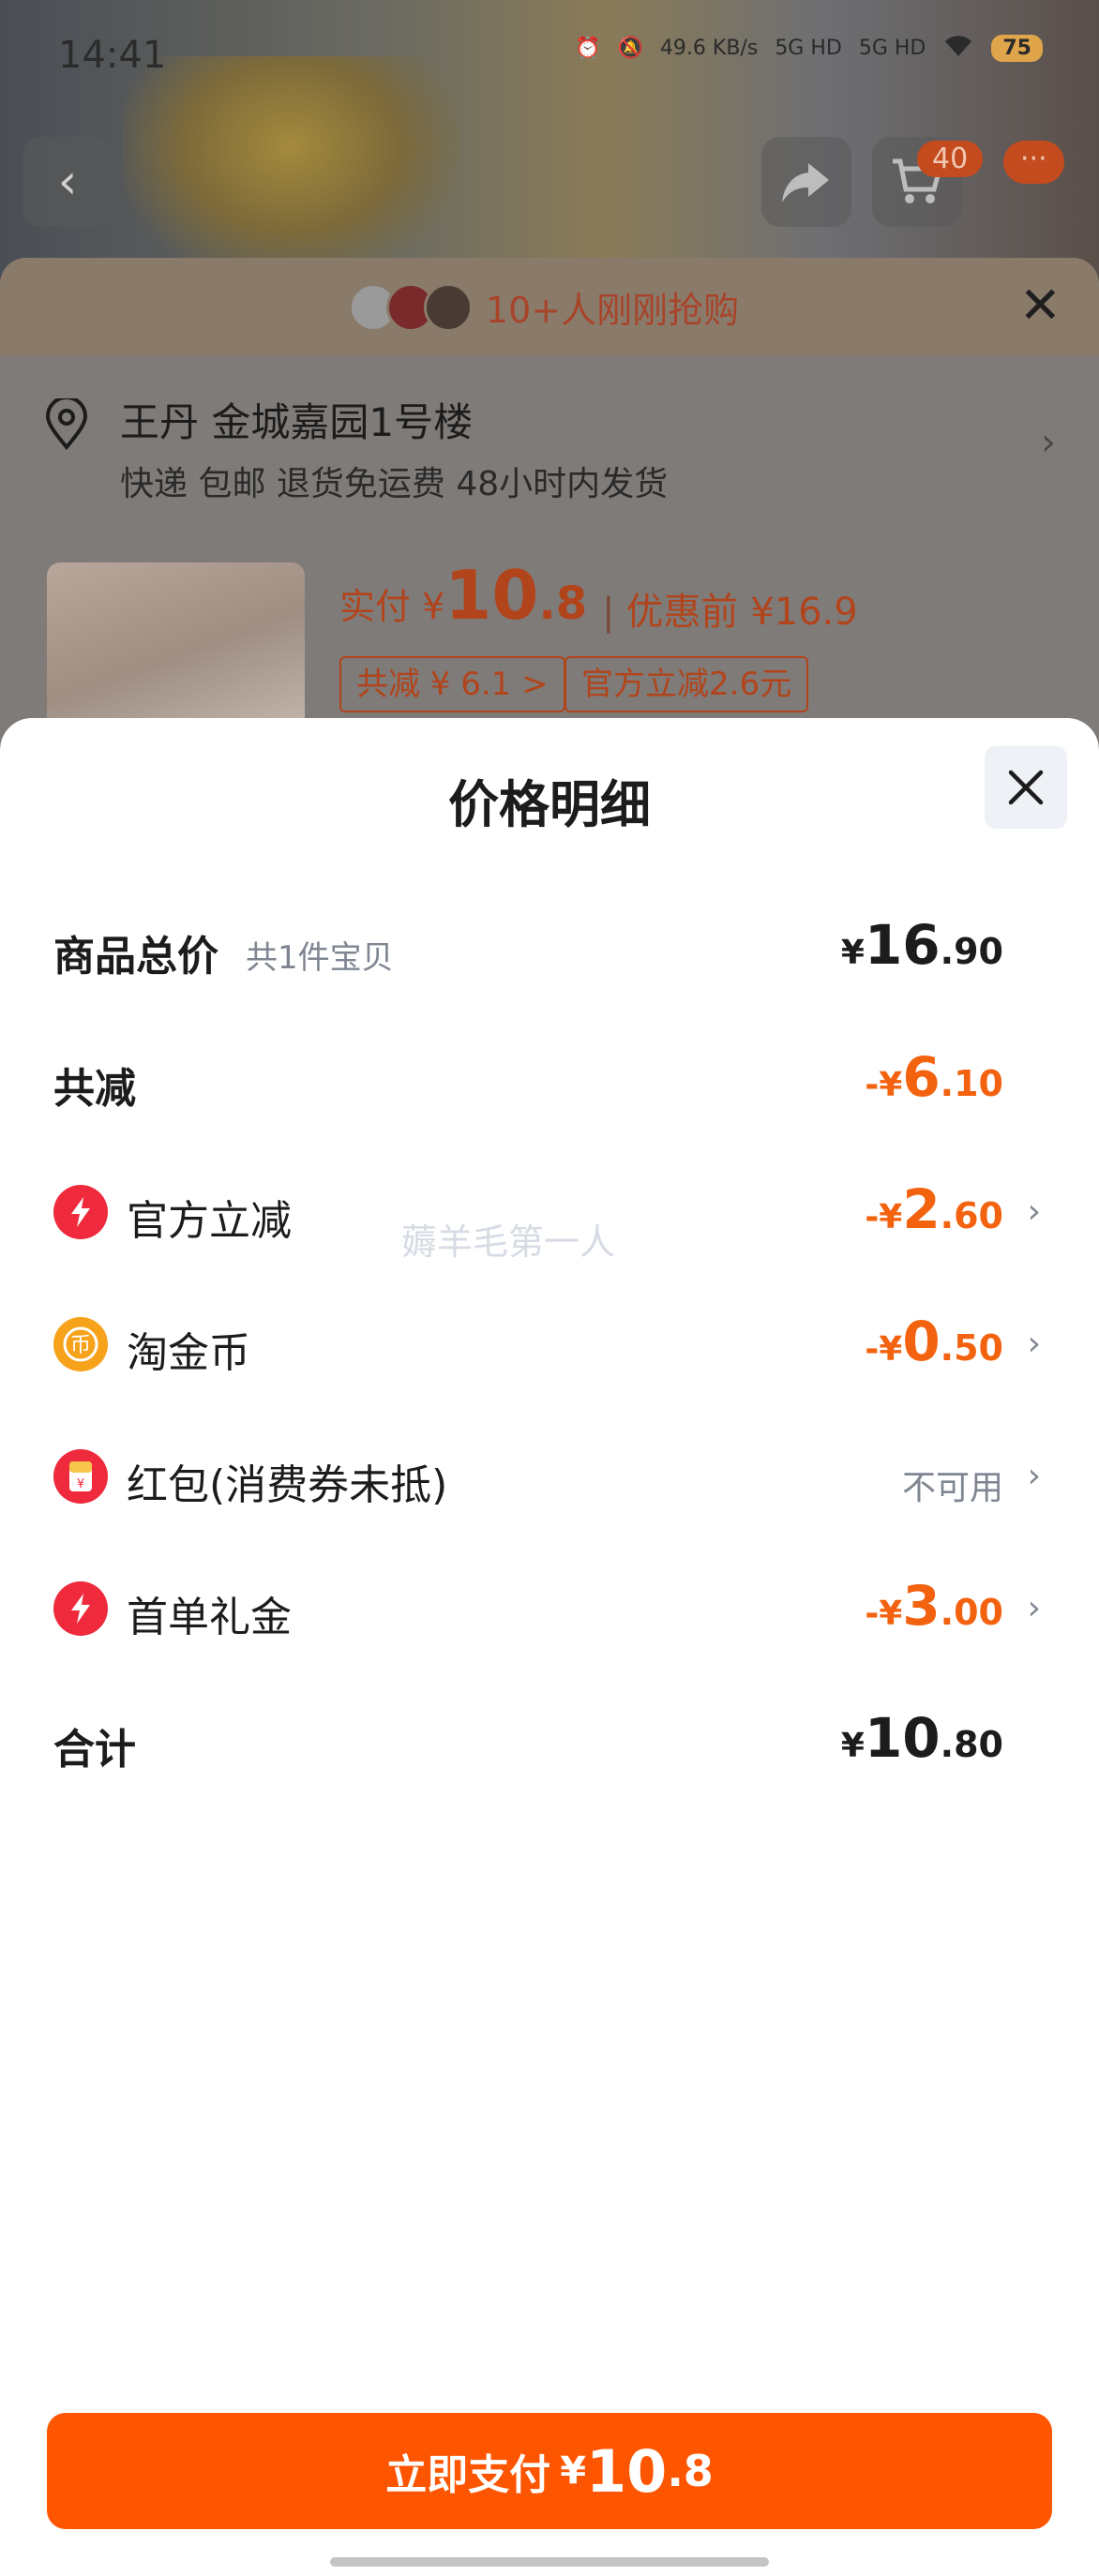 This screenshot has height=2576, width=1099. Describe the element at coordinates (952, 1488) in the screenshot. I see `row-status: 不可用` at that location.